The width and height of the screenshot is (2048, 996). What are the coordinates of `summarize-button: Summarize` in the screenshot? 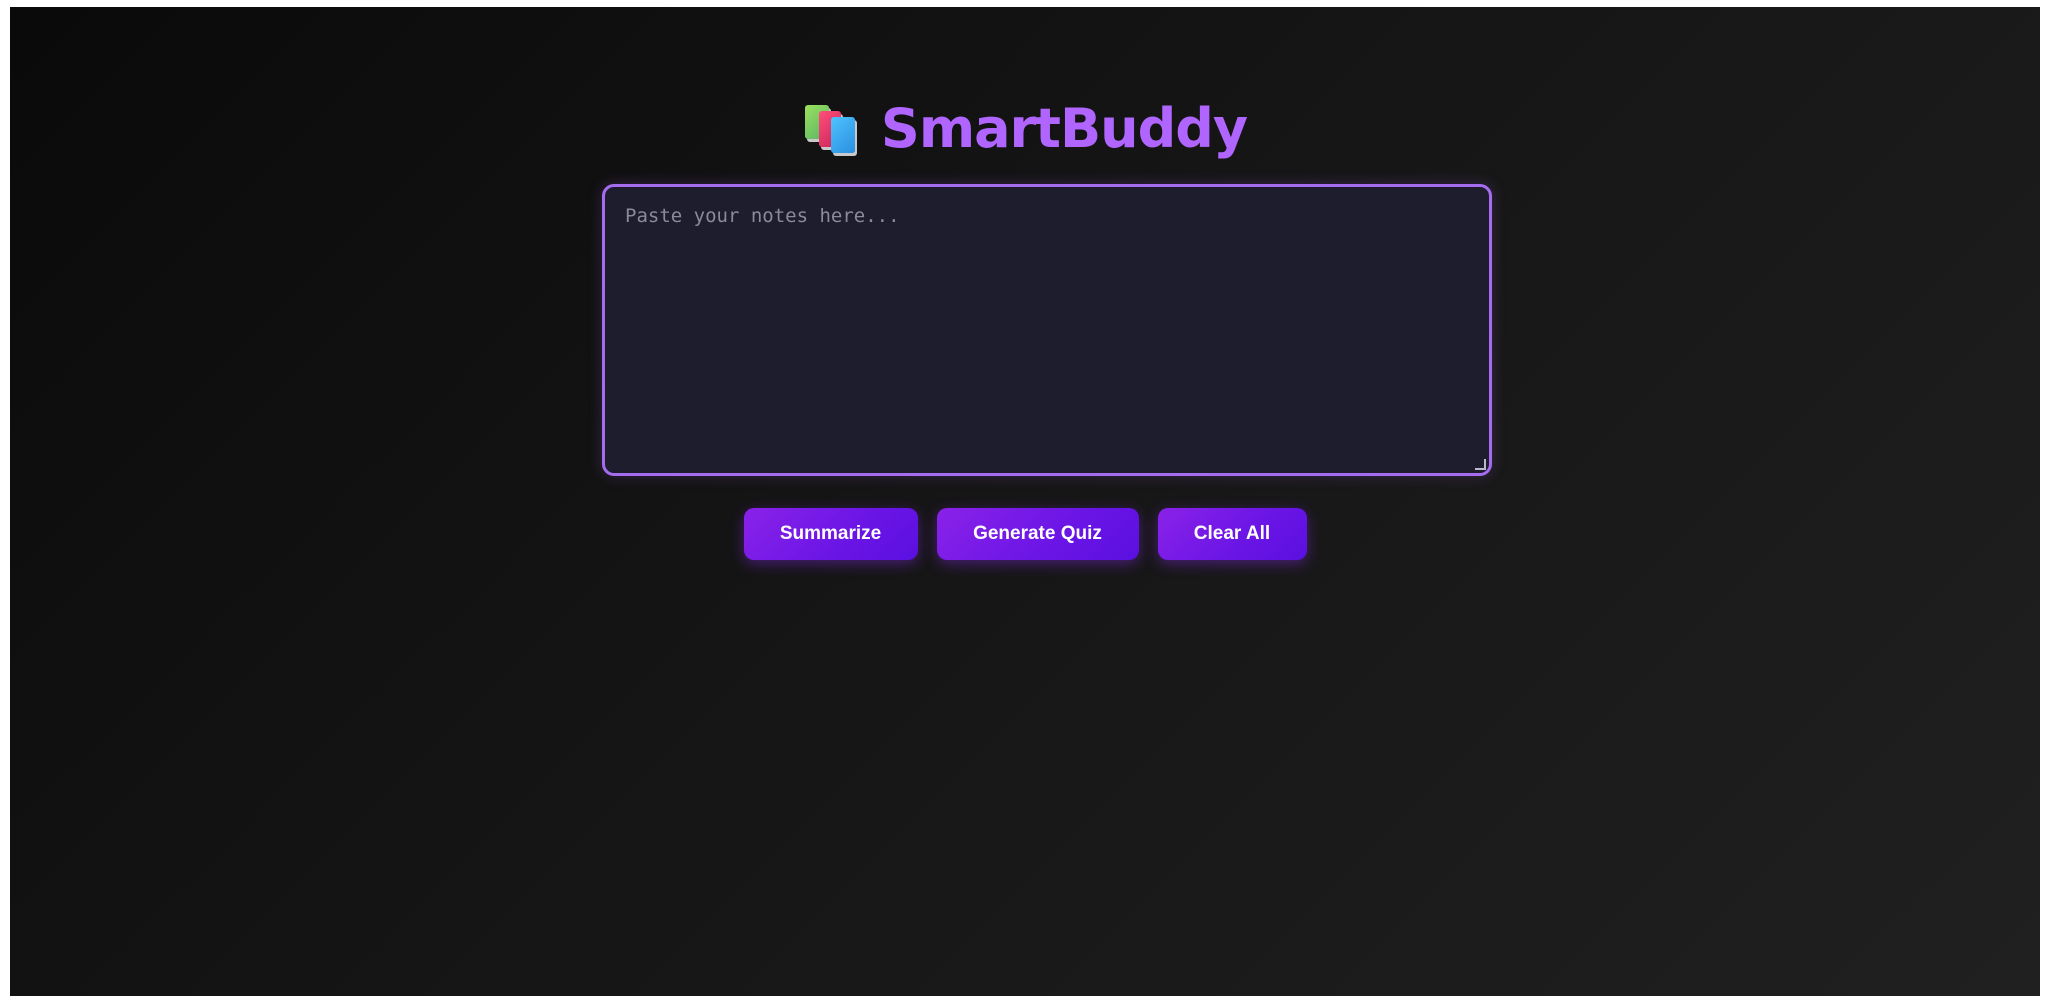 It's located at (830, 534).